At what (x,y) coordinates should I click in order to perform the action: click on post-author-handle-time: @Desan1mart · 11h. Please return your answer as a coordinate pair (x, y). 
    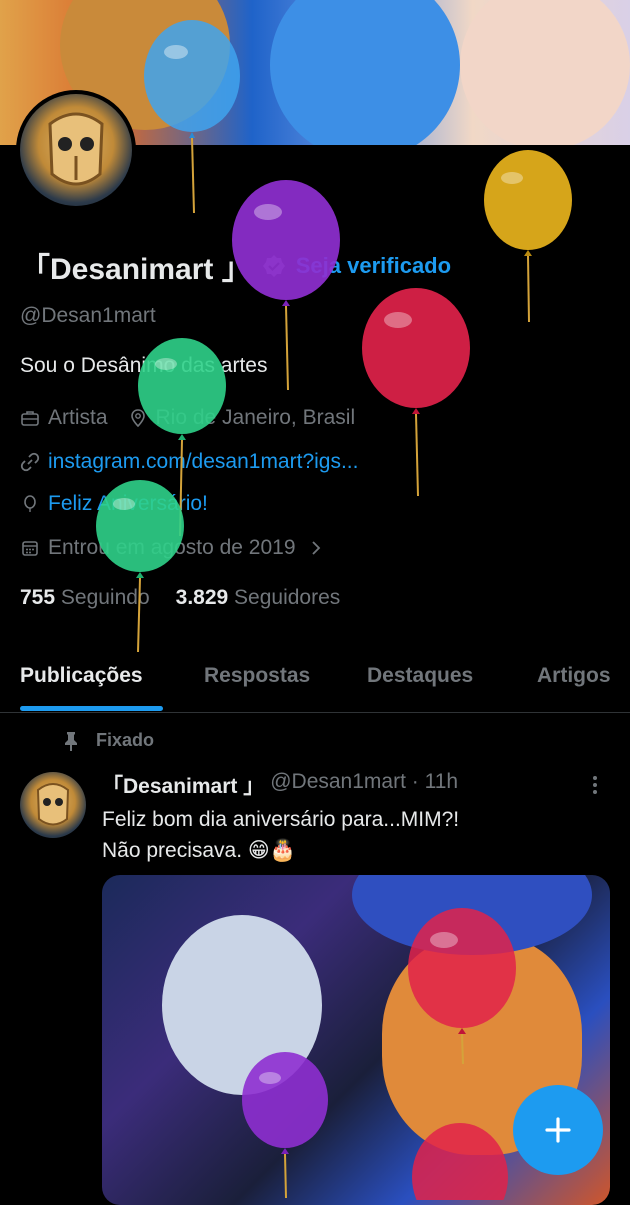
    Looking at the image, I should click on (364, 785).